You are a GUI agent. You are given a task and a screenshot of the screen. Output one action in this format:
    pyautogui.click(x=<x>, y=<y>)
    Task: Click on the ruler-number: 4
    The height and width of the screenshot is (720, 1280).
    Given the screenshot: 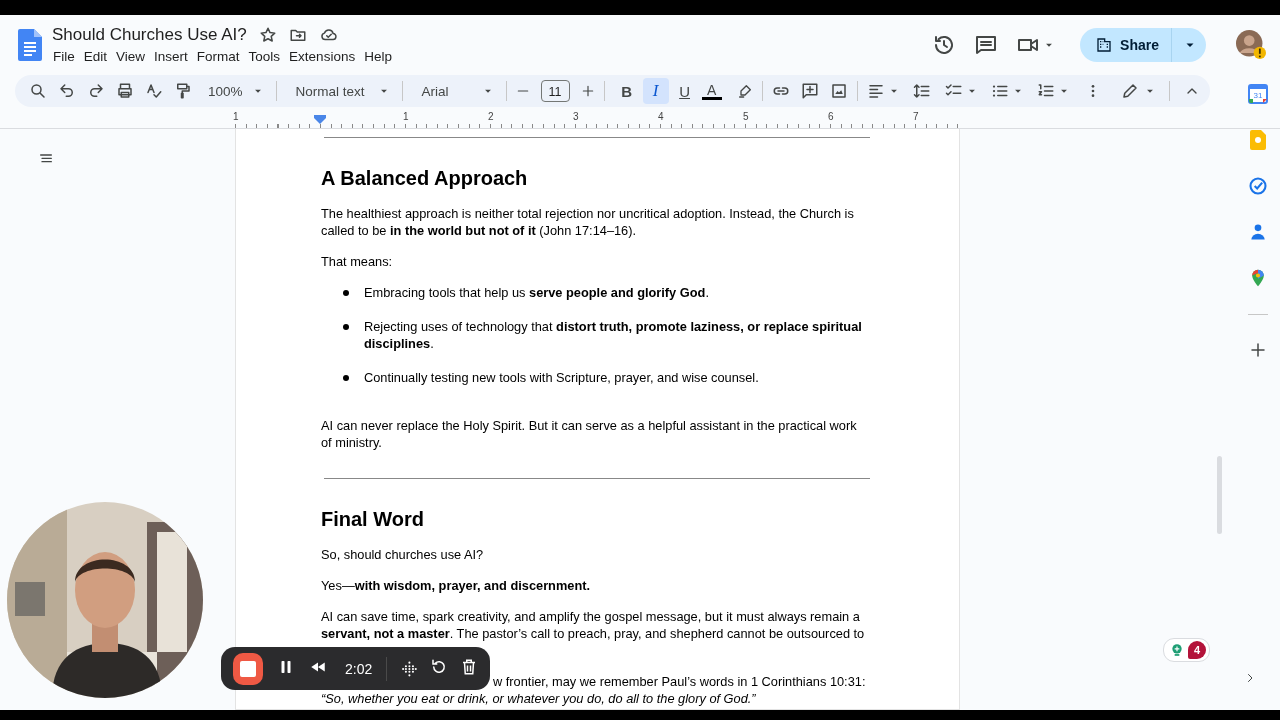 What is the action you would take?
    pyautogui.click(x=661, y=116)
    